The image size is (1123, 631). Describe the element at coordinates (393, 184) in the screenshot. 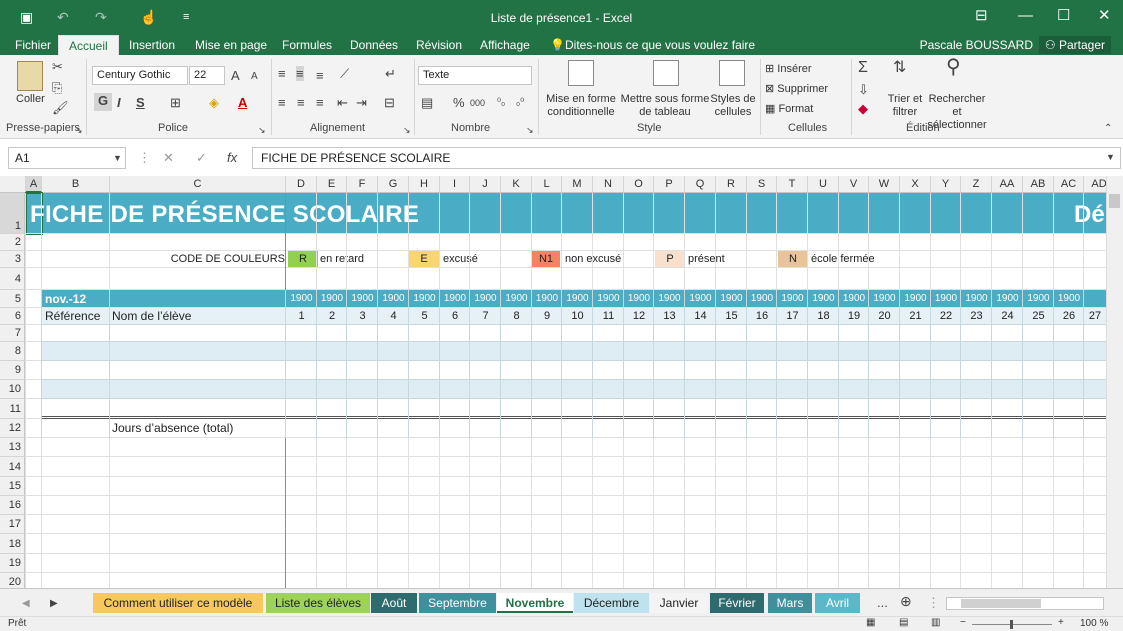

I see `column-header: G` at that location.